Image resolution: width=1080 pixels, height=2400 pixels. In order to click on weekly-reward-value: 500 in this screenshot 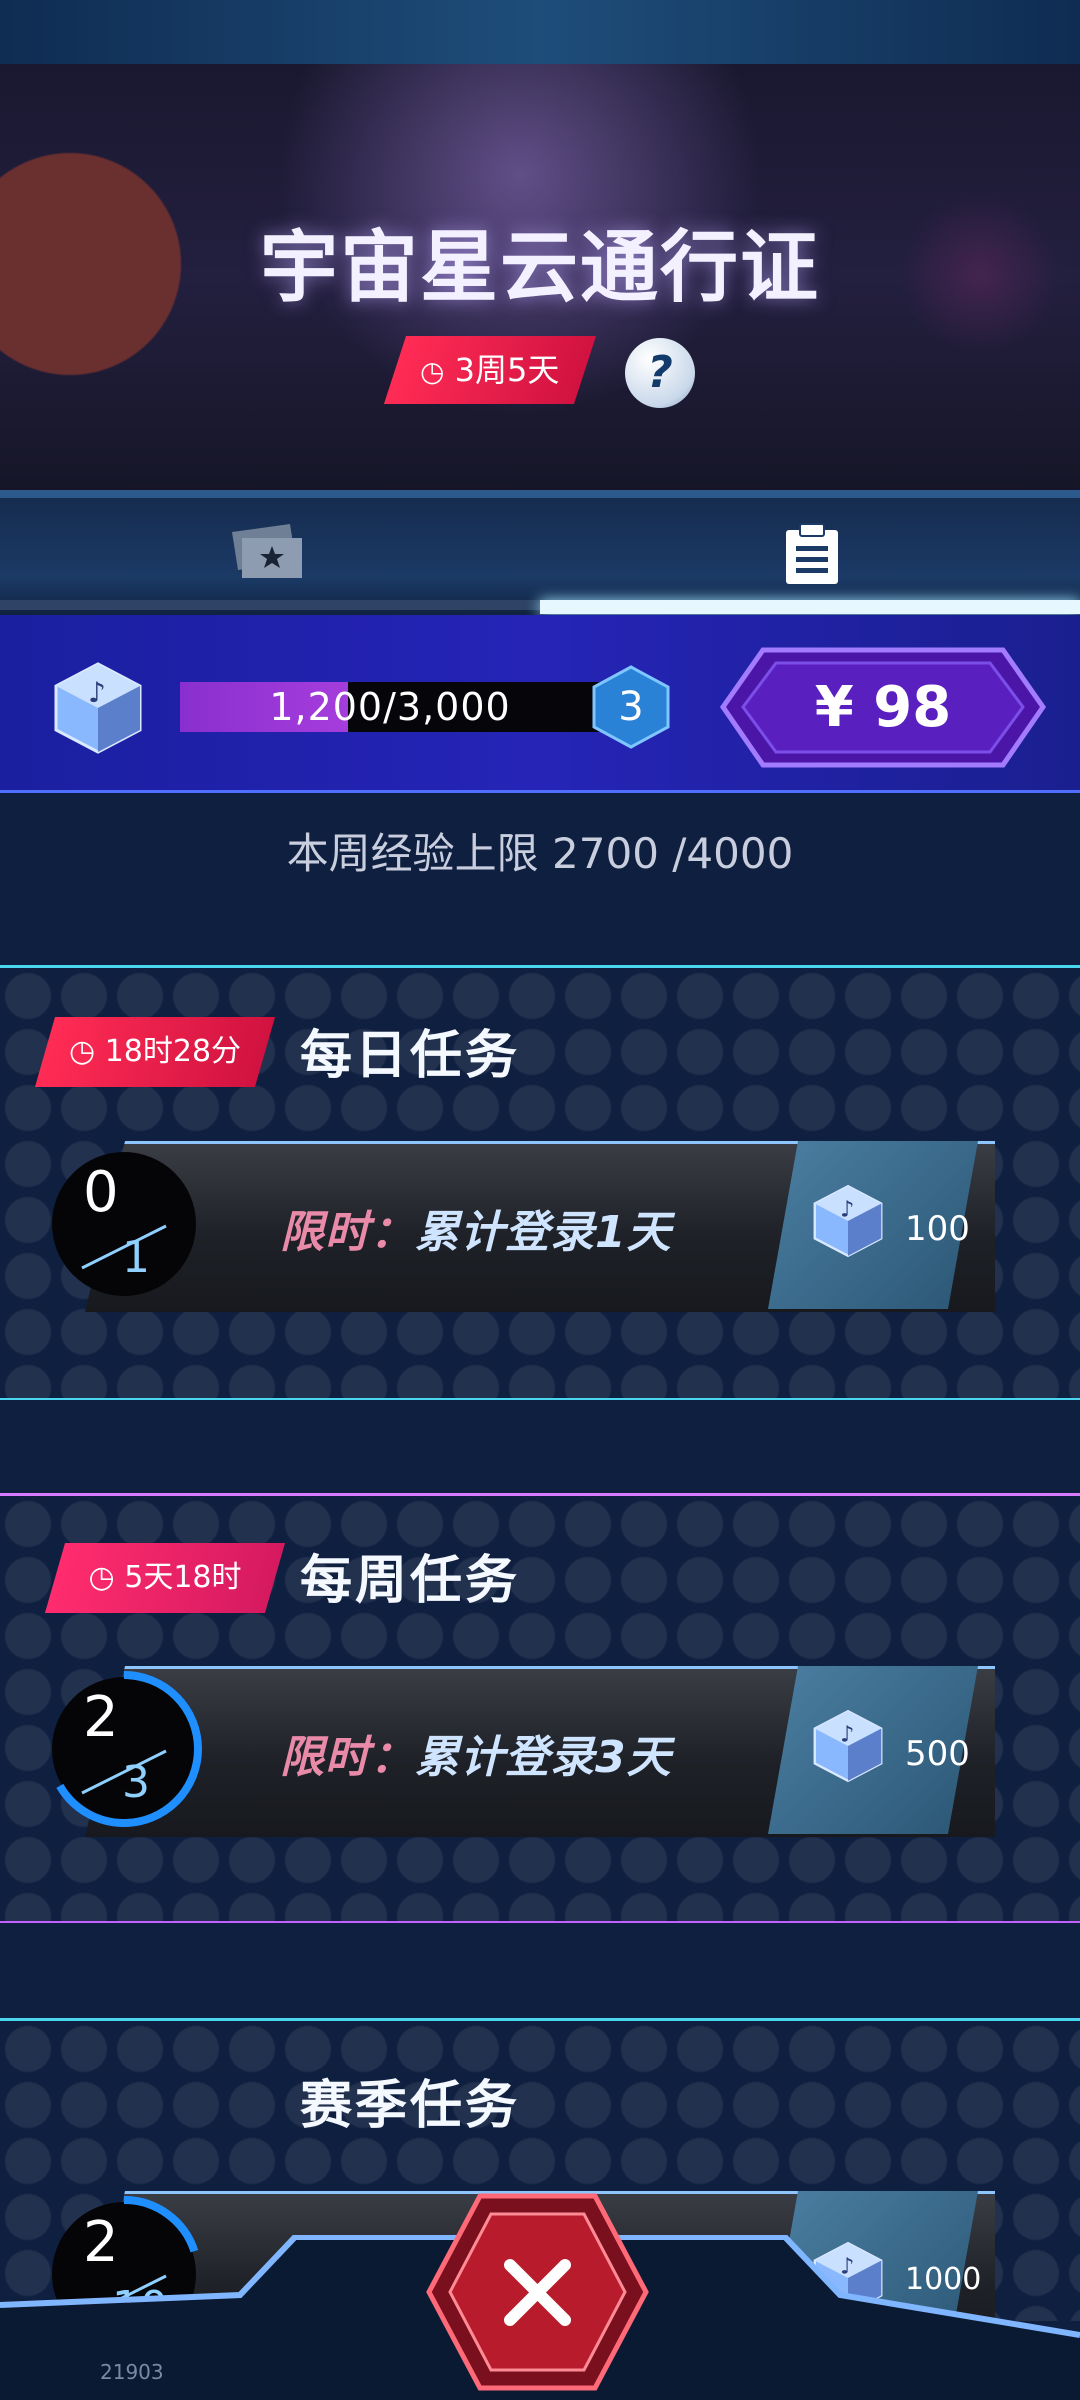, I will do `click(937, 1754)`.